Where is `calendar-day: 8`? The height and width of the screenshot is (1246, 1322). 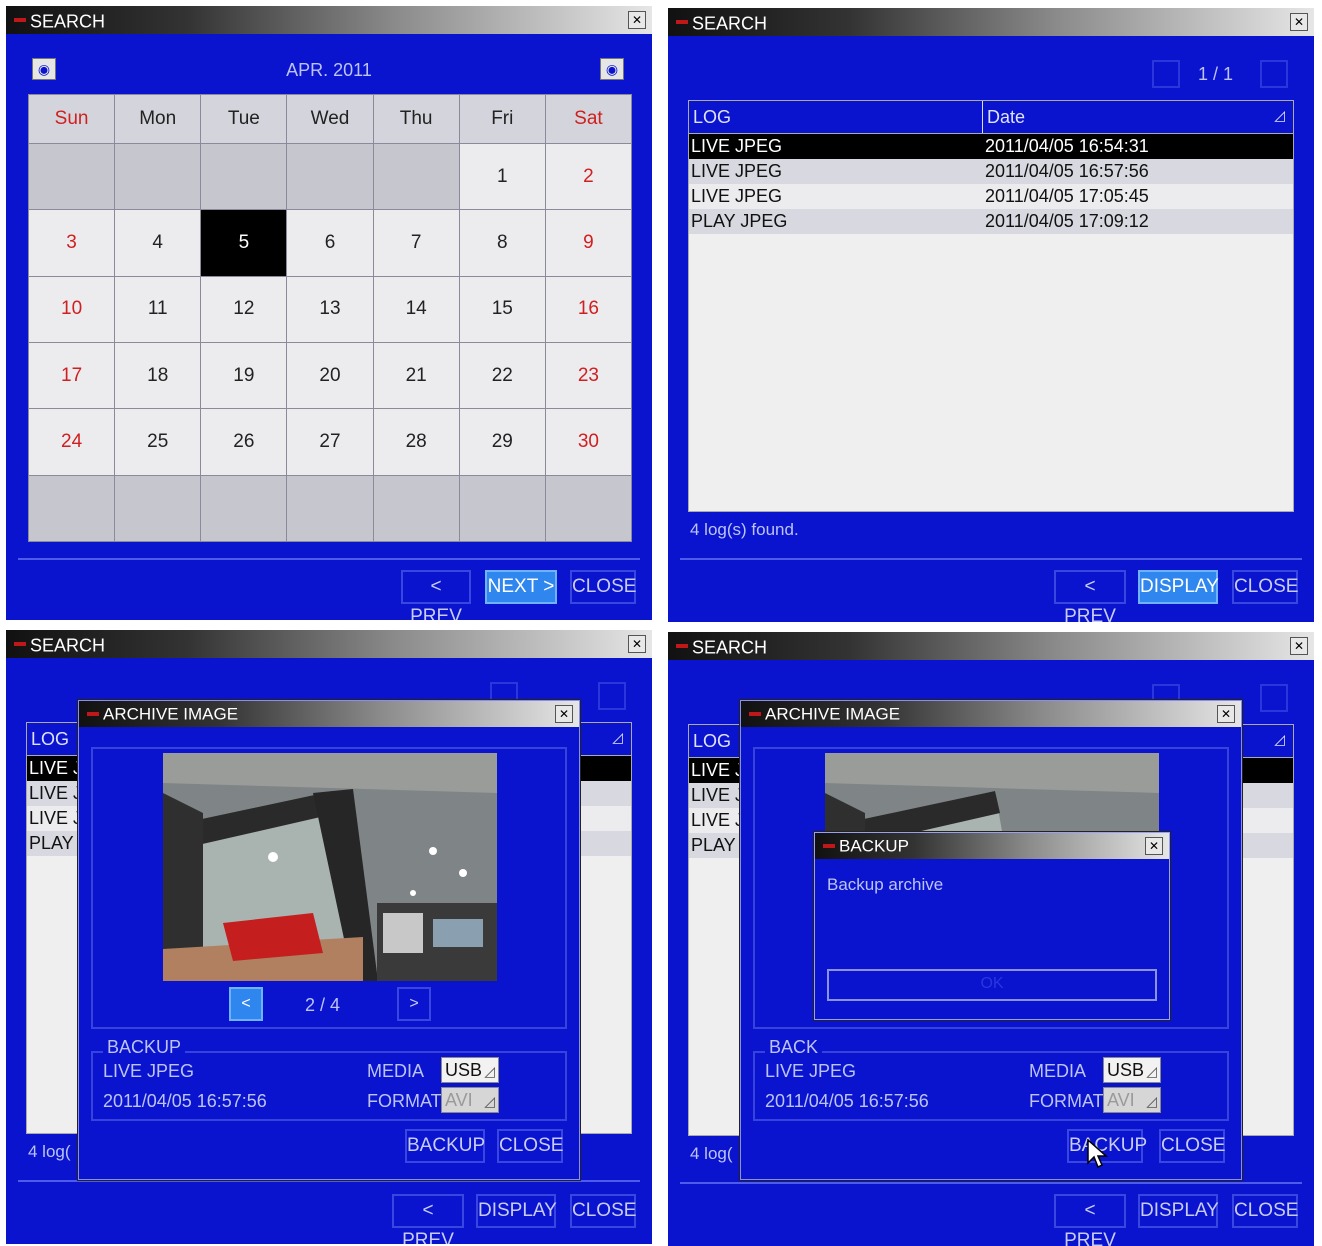 calendar-day: 8 is located at coordinates (502, 243).